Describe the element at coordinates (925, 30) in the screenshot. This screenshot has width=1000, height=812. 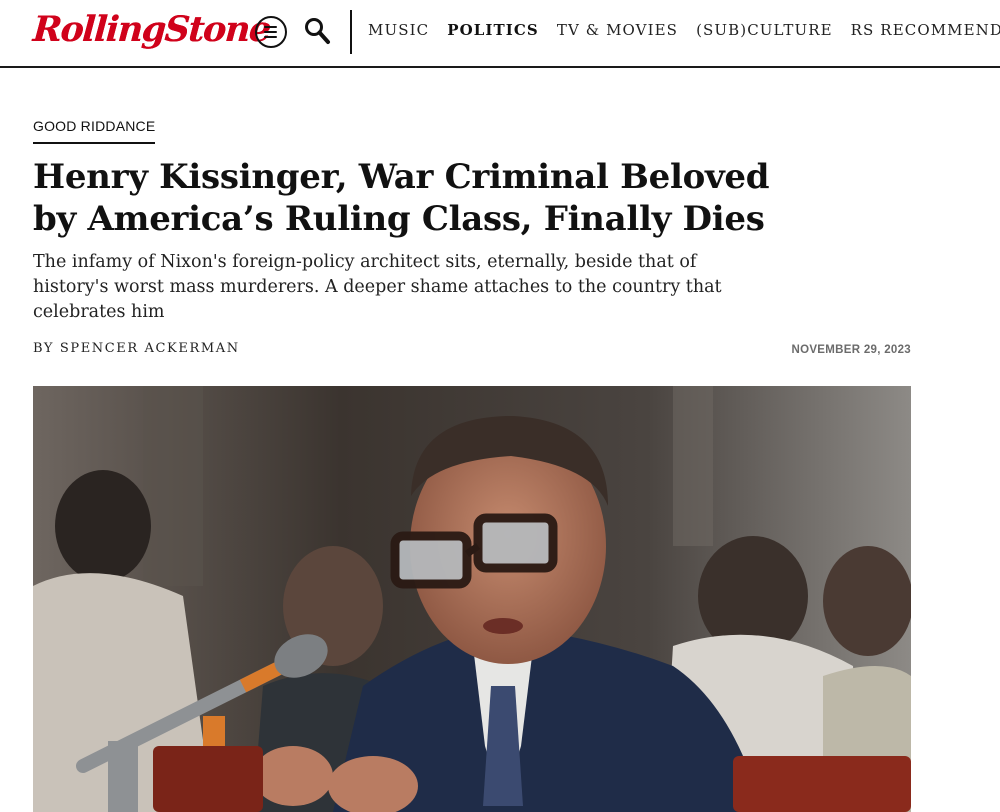
I see `nav-item-rs-recommends: RS RECOMMENDS` at that location.